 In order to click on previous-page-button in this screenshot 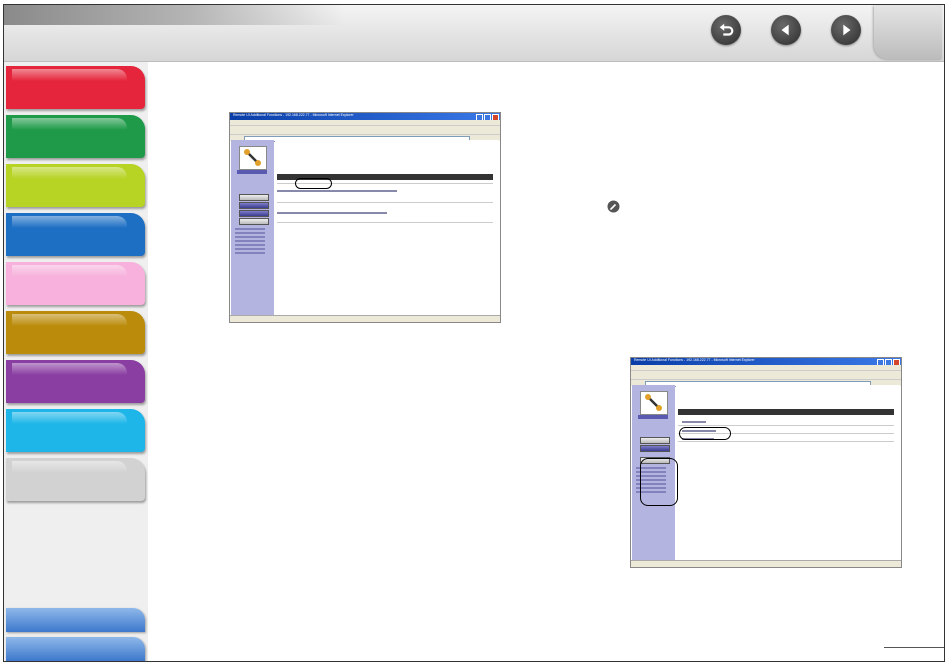, I will do `click(786, 30)`.